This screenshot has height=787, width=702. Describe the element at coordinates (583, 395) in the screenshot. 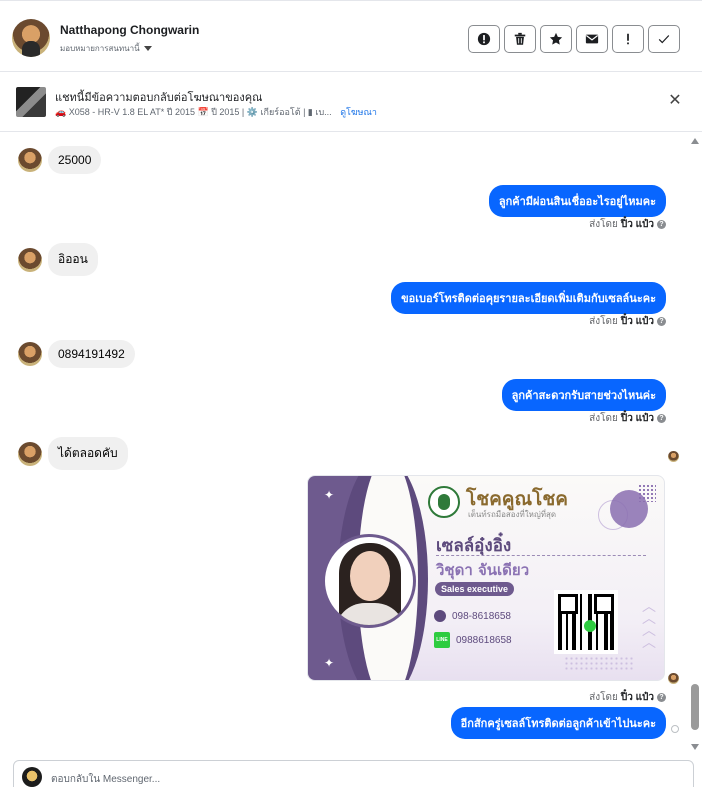

I see `outgoing-message: ลูกค้าสะดวกรับสายช่วงไหนค่ะ` at that location.